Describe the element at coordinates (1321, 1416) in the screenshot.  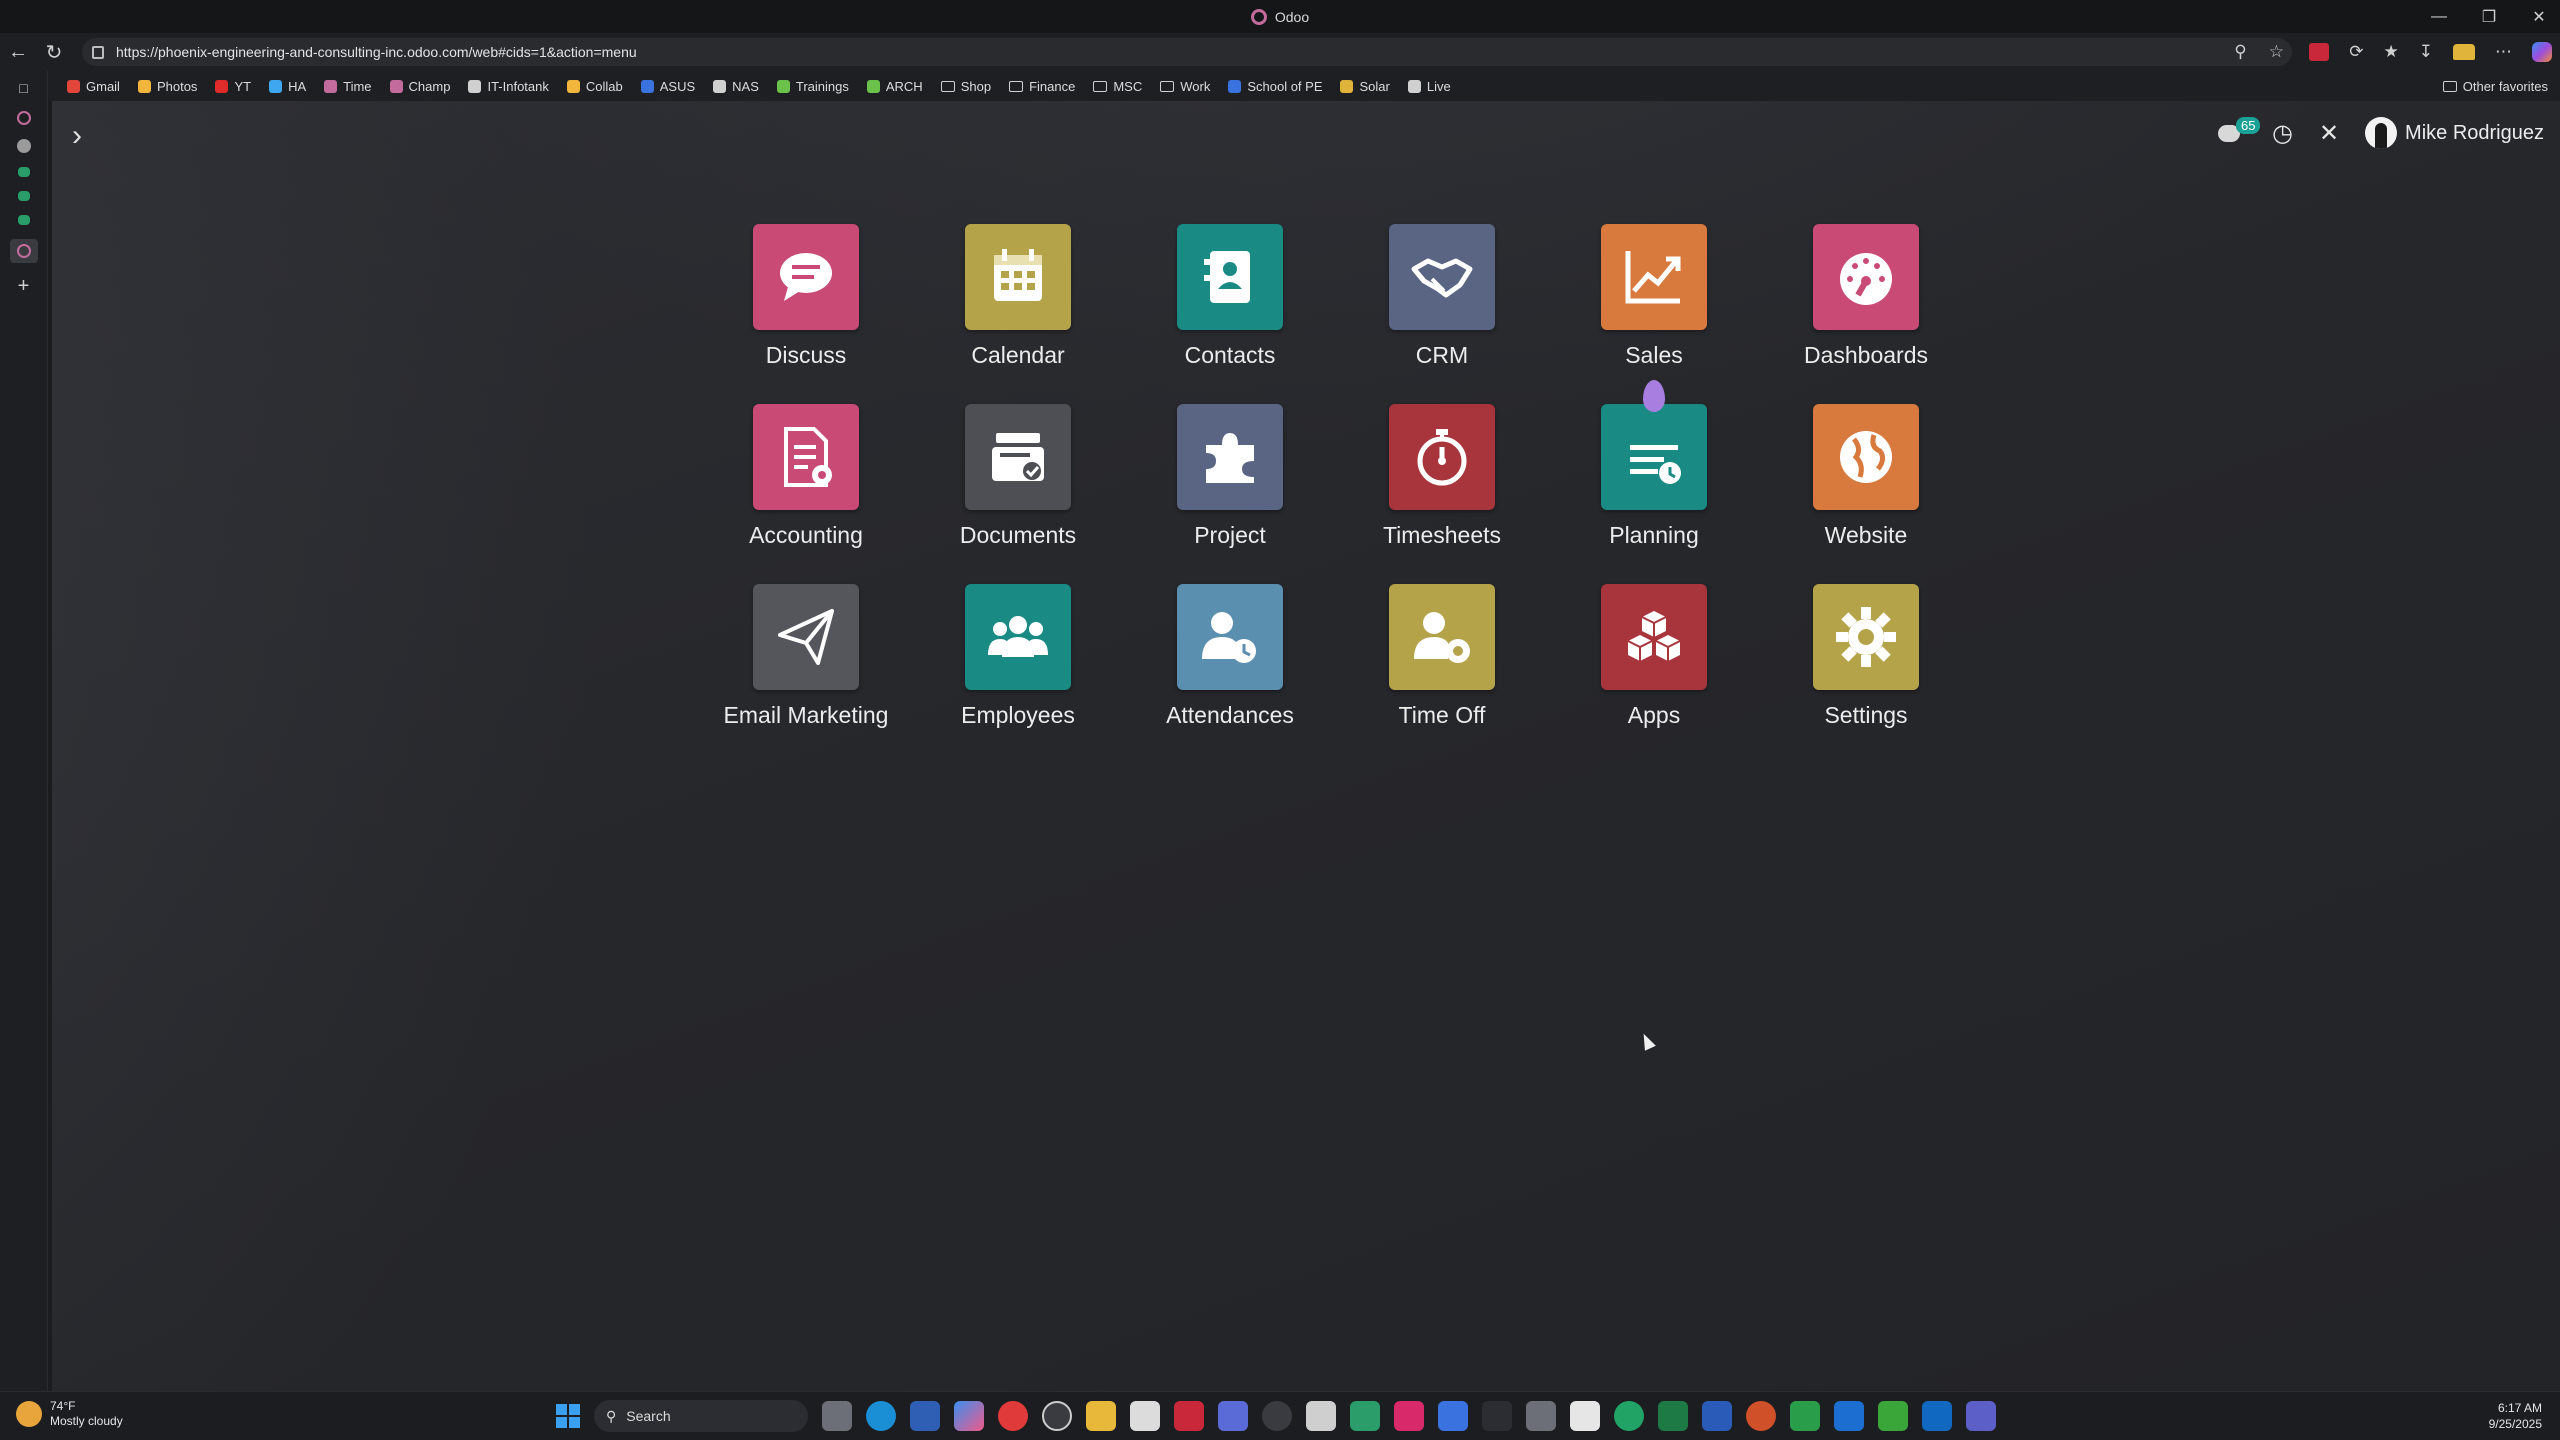
I see `notepad-icon` at that location.